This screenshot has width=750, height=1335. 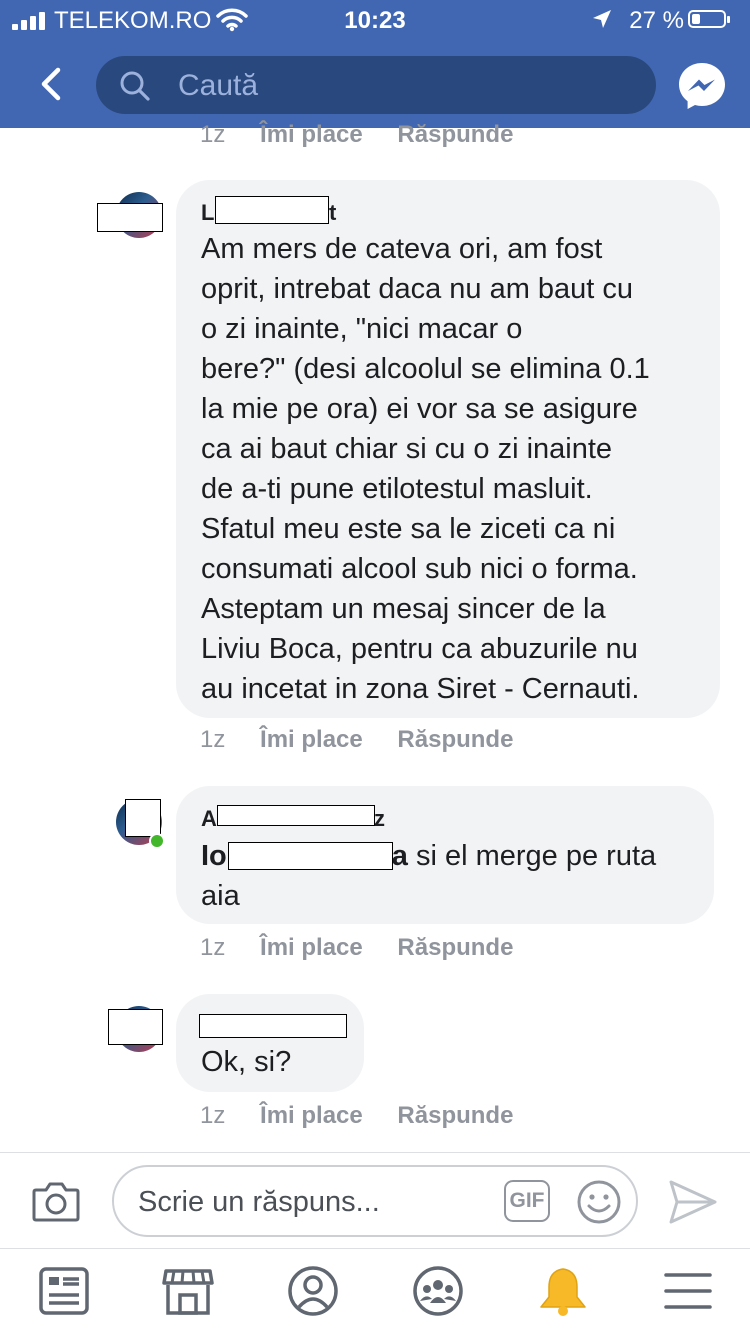 I want to click on camera-icon, so click(x=56, y=1201).